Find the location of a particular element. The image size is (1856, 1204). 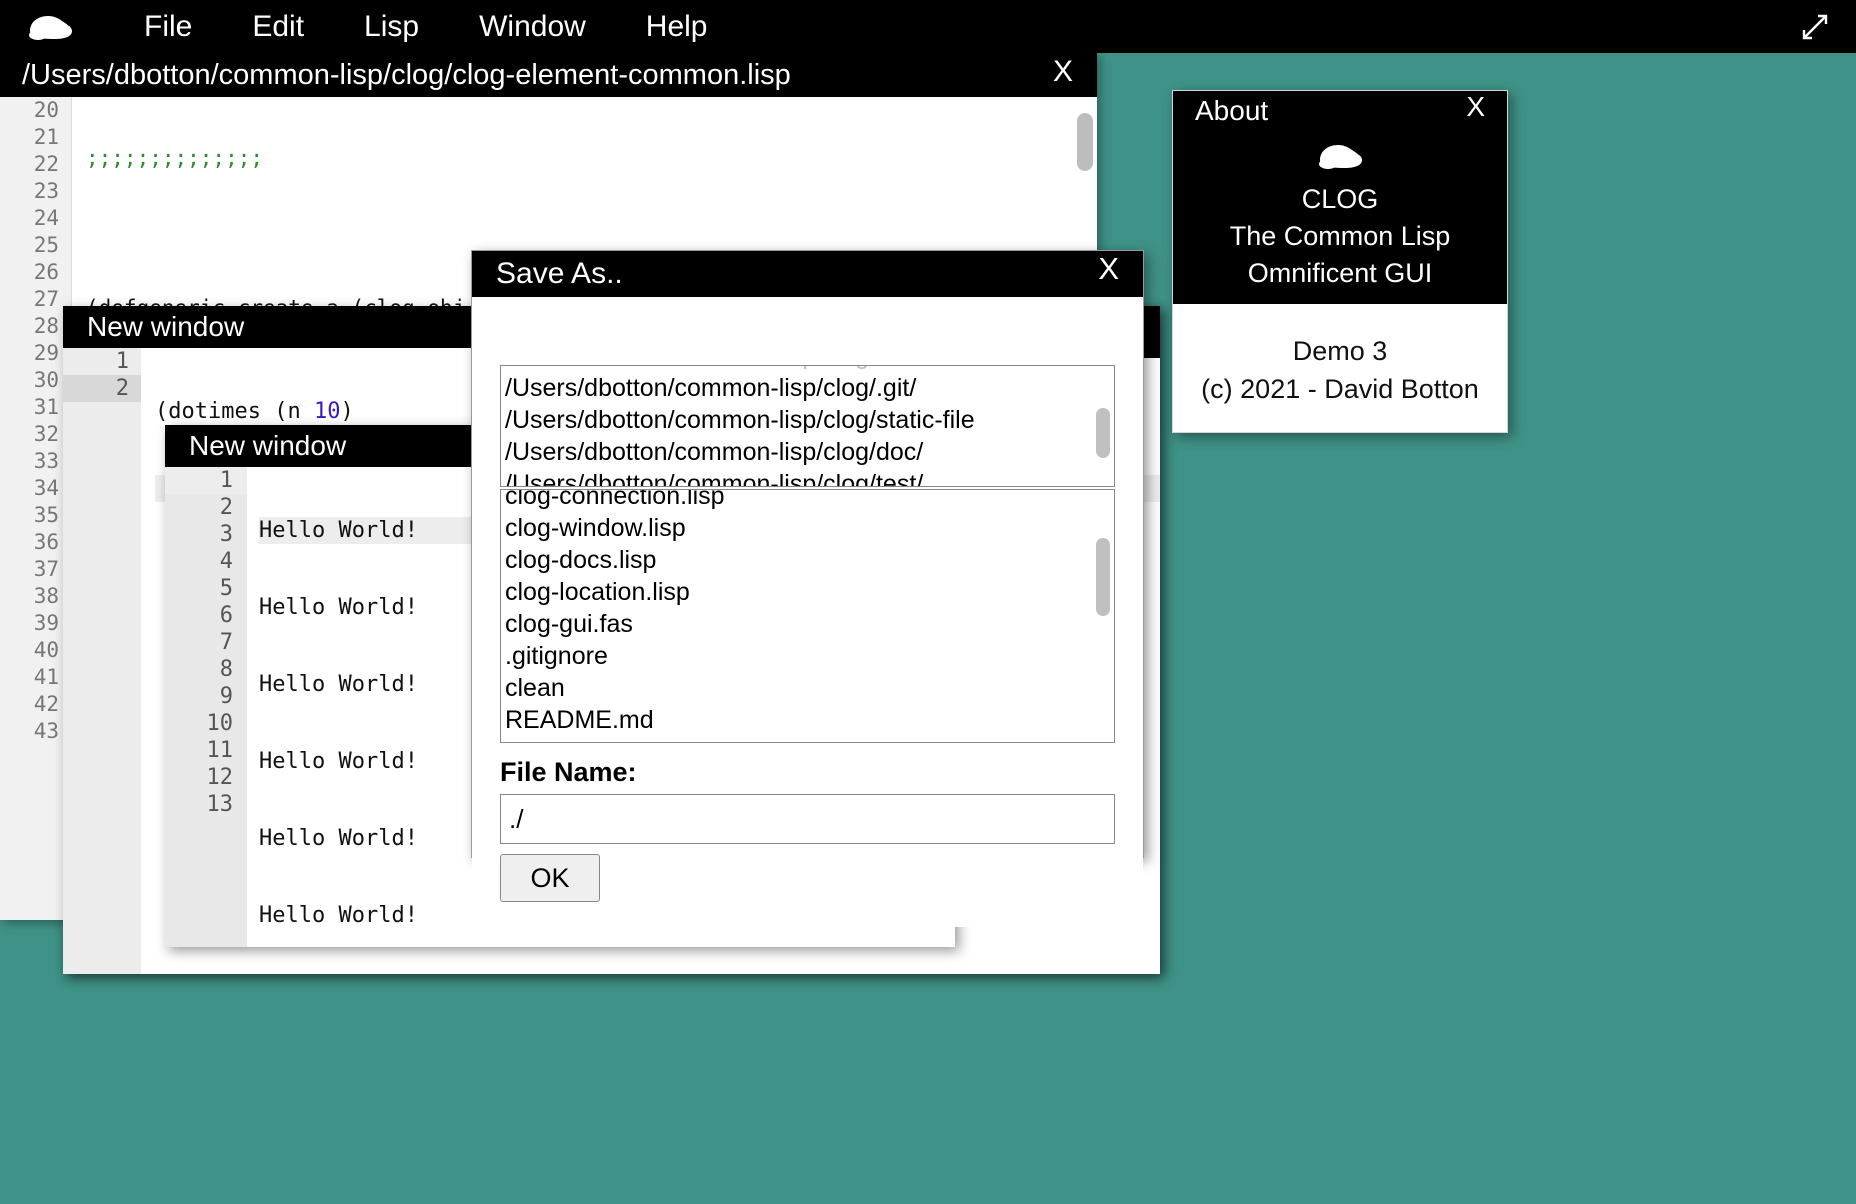

line-number: 20 is located at coordinates (46, 110).